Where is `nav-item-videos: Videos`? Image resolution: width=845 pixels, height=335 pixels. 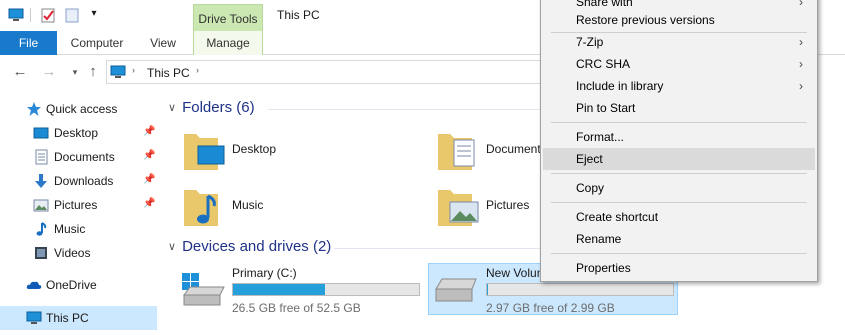 nav-item-videos: Videos is located at coordinates (78, 253).